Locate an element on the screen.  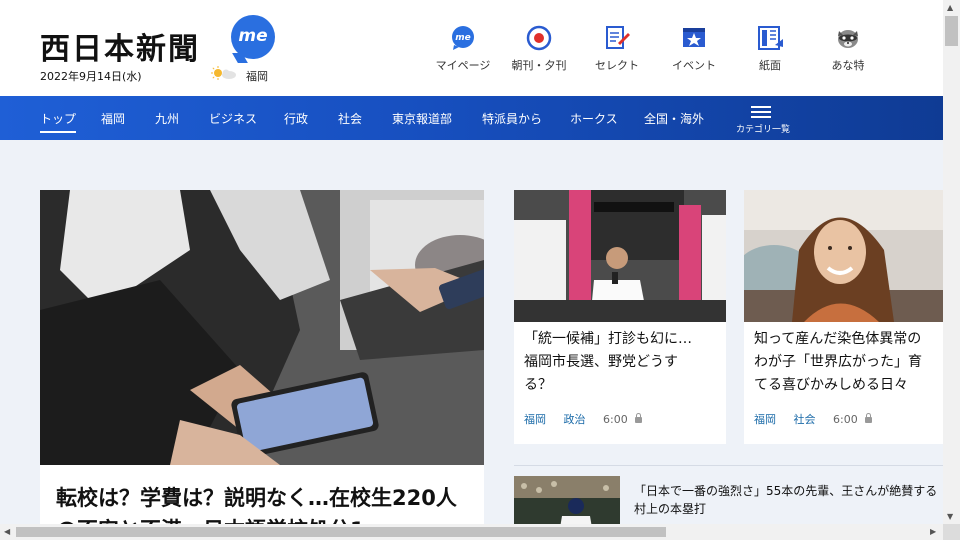
nav-paper: 紙面 is located at coordinates (770, 48).